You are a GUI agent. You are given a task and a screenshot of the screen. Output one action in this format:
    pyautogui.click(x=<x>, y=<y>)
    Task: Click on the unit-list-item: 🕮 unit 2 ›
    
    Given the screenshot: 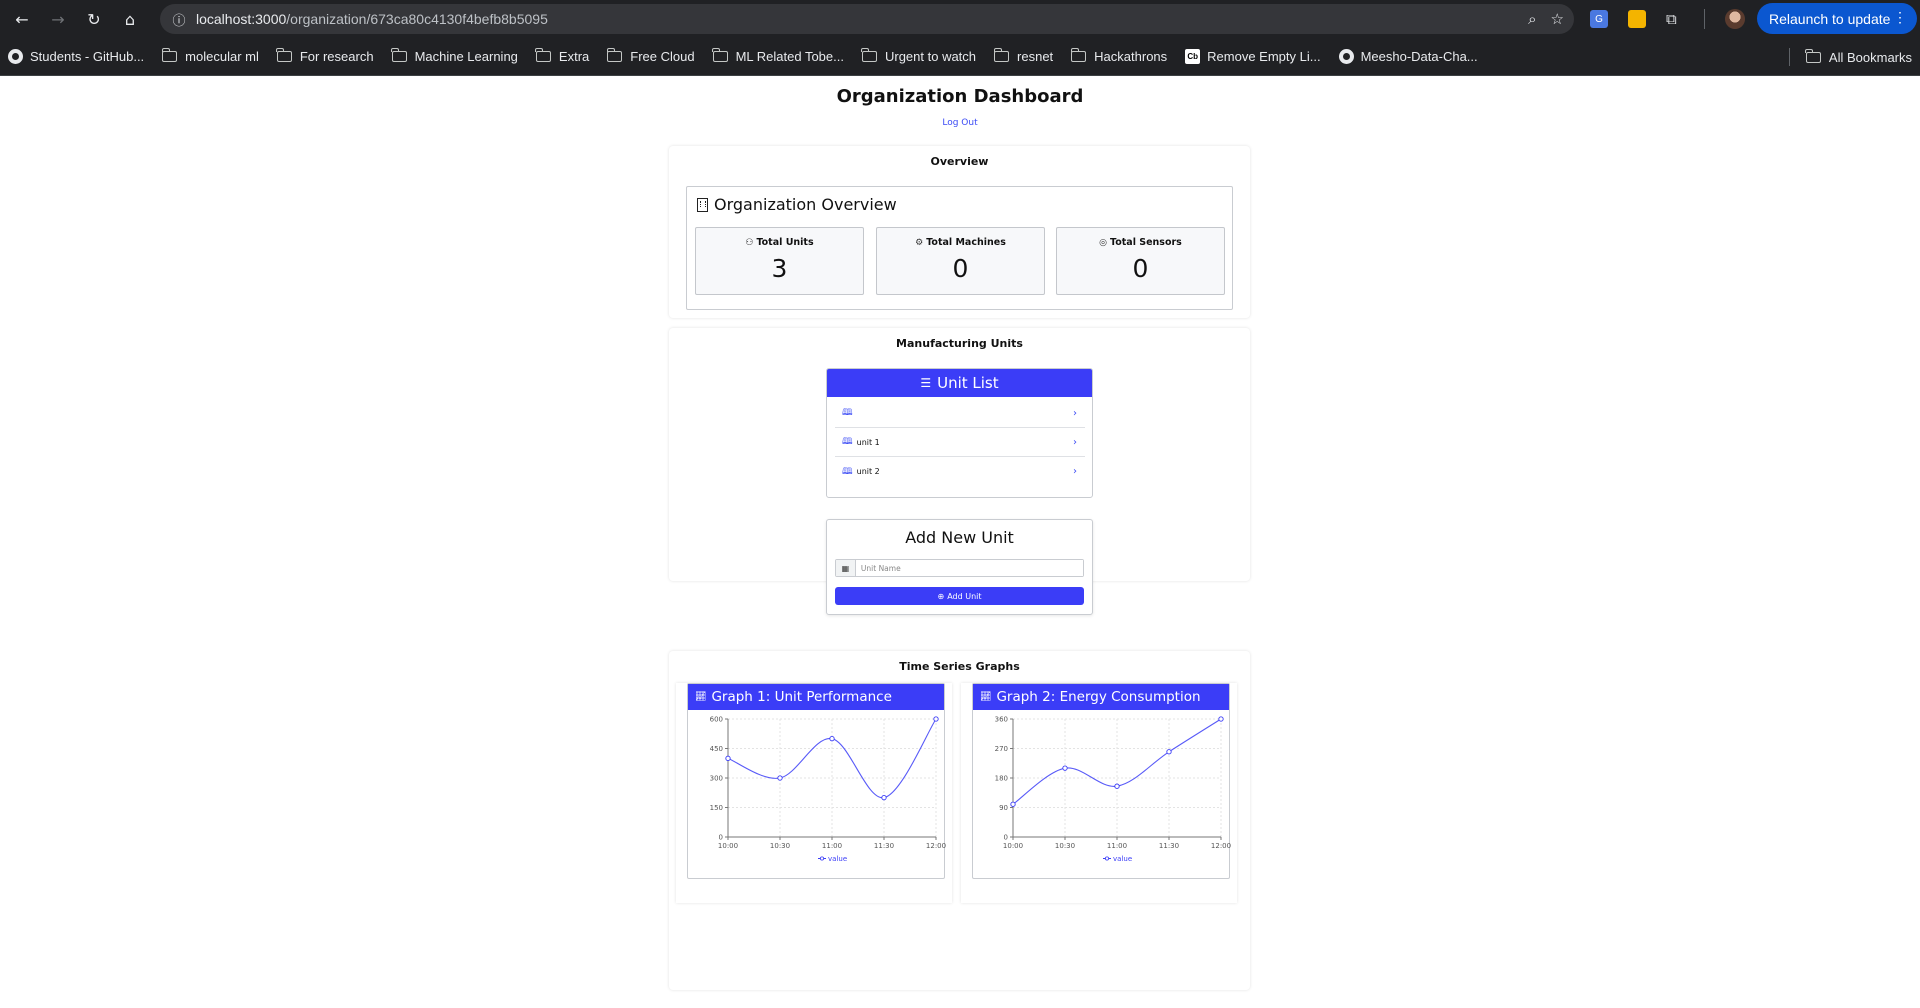 What is the action you would take?
    pyautogui.click(x=960, y=471)
    